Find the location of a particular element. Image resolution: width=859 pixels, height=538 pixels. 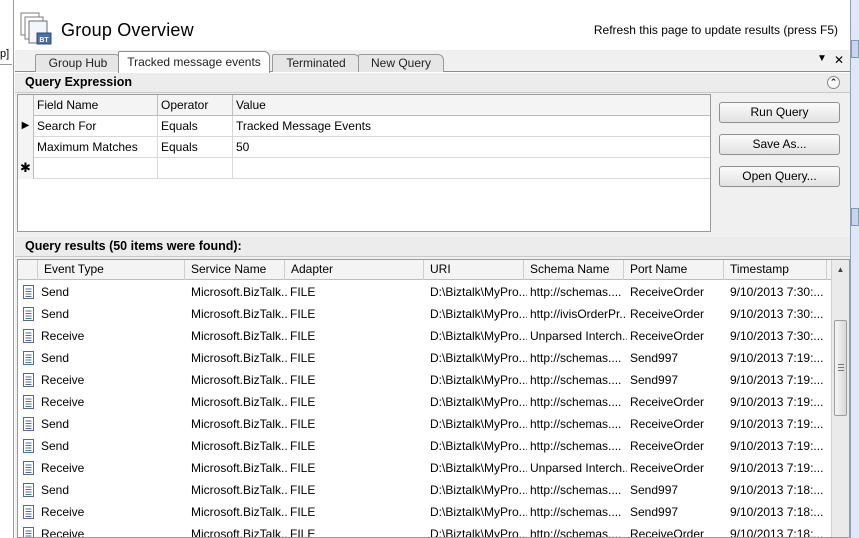

tab-new-query: New Query is located at coordinates (401, 63).